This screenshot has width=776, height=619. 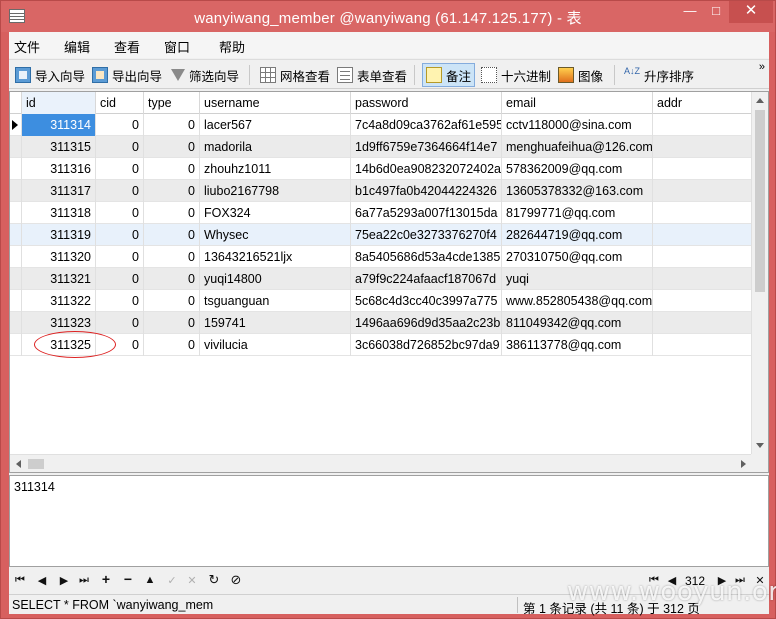 What do you see at coordinates (426, 147) in the screenshot?
I see `cell-password: 1d9ff6759e7364664f14e7` at bounding box center [426, 147].